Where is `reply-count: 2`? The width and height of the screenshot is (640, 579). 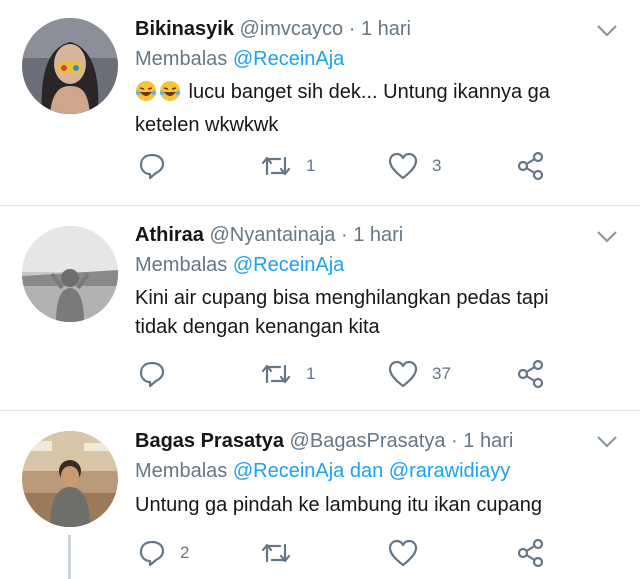 reply-count: 2 is located at coordinates (185, 552).